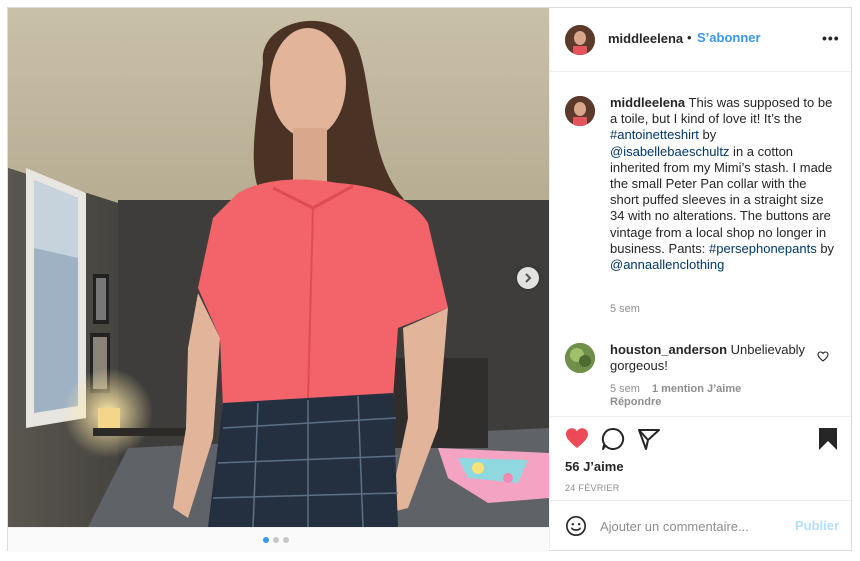 This screenshot has height=561, width=860. I want to click on save-button, so click(828, 441).